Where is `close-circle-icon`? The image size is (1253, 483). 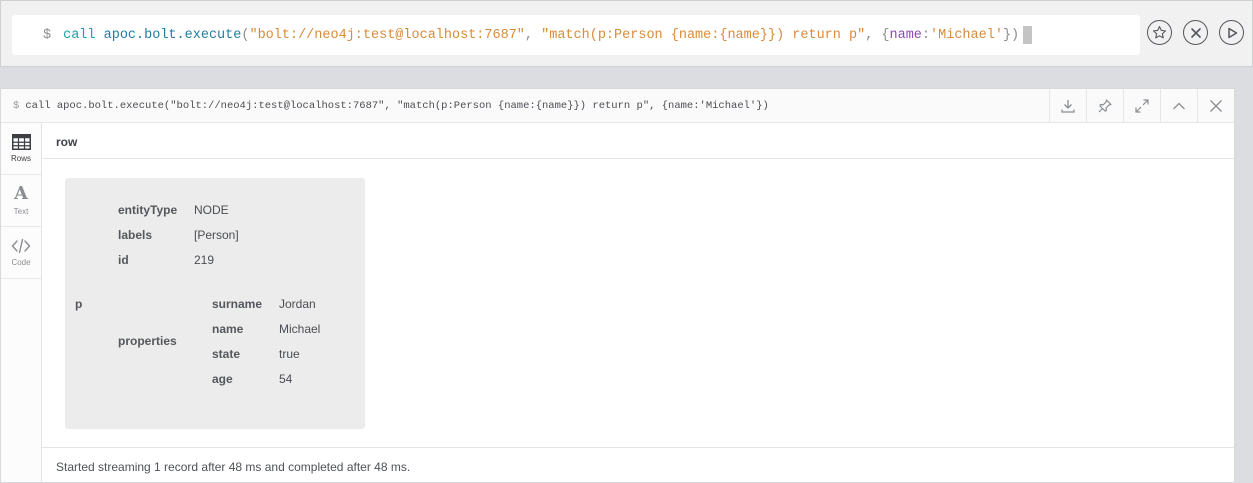 close-circle-icon is located at coordinates (1195, 32).